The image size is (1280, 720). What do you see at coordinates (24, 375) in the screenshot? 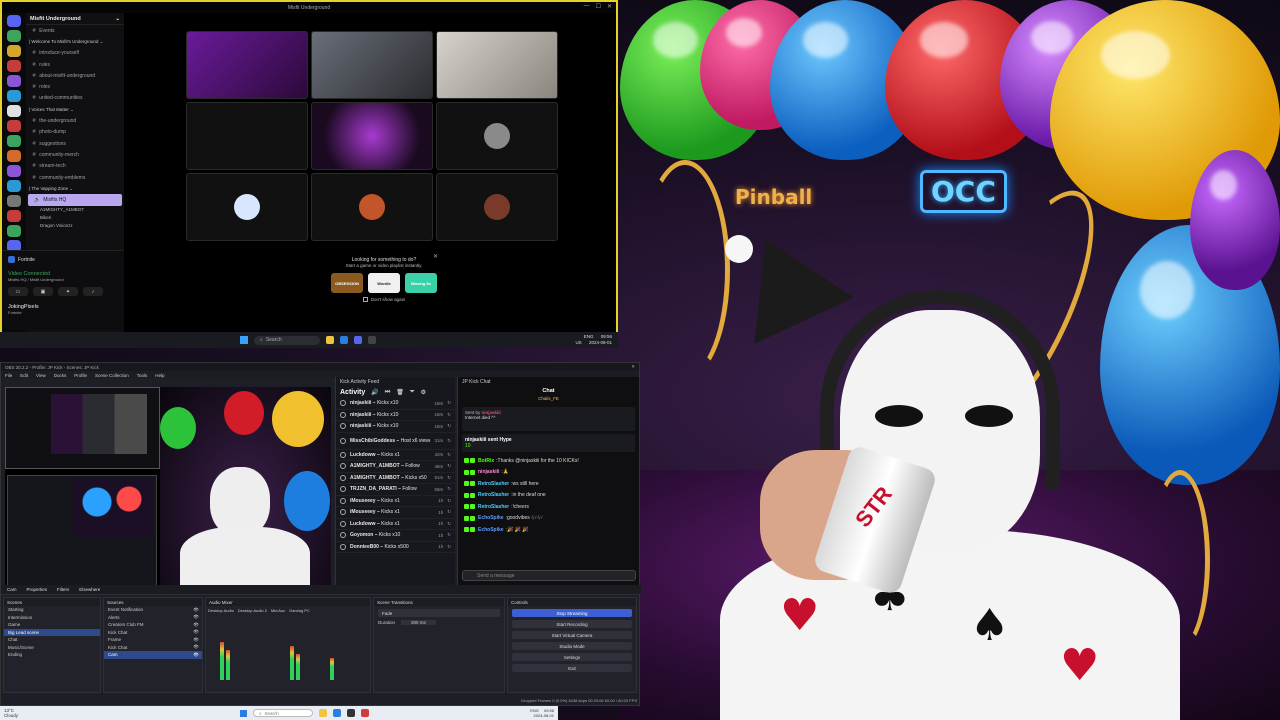
I see `menu-item: Edit` at bounding box center [24, 375].